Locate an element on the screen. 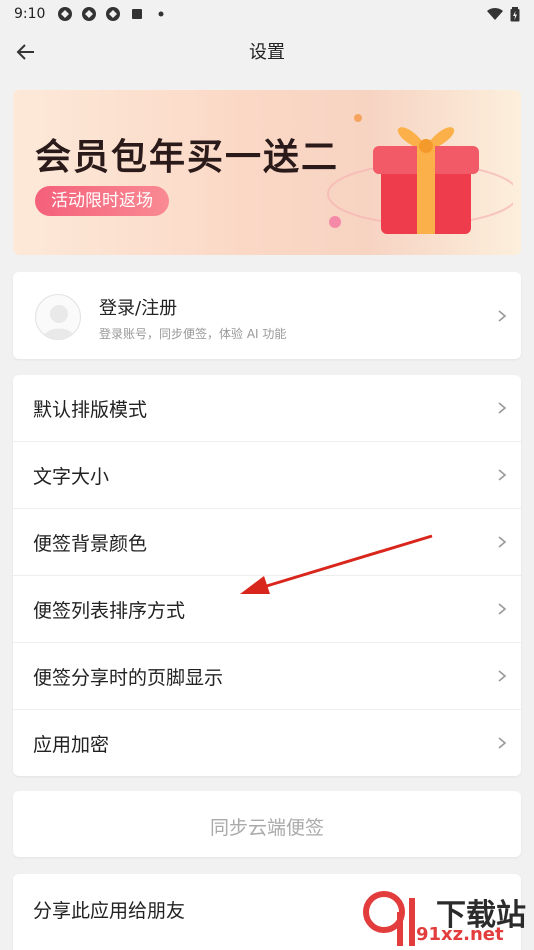  banner-headline: 会员包年买一送二 is located at coordinates (187, 157).